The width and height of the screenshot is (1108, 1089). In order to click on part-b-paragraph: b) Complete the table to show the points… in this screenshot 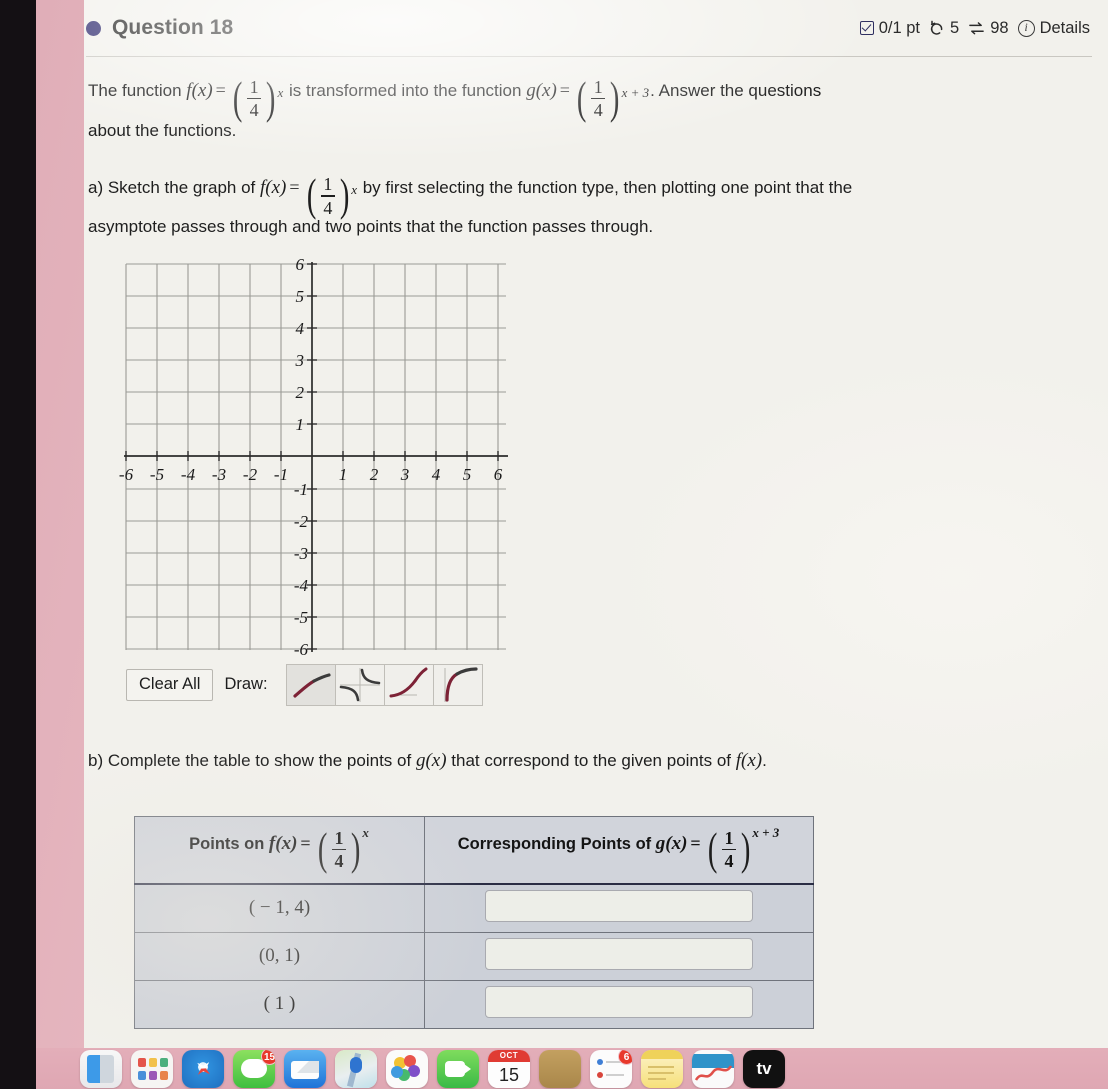, I will do `click(589, 761)`.